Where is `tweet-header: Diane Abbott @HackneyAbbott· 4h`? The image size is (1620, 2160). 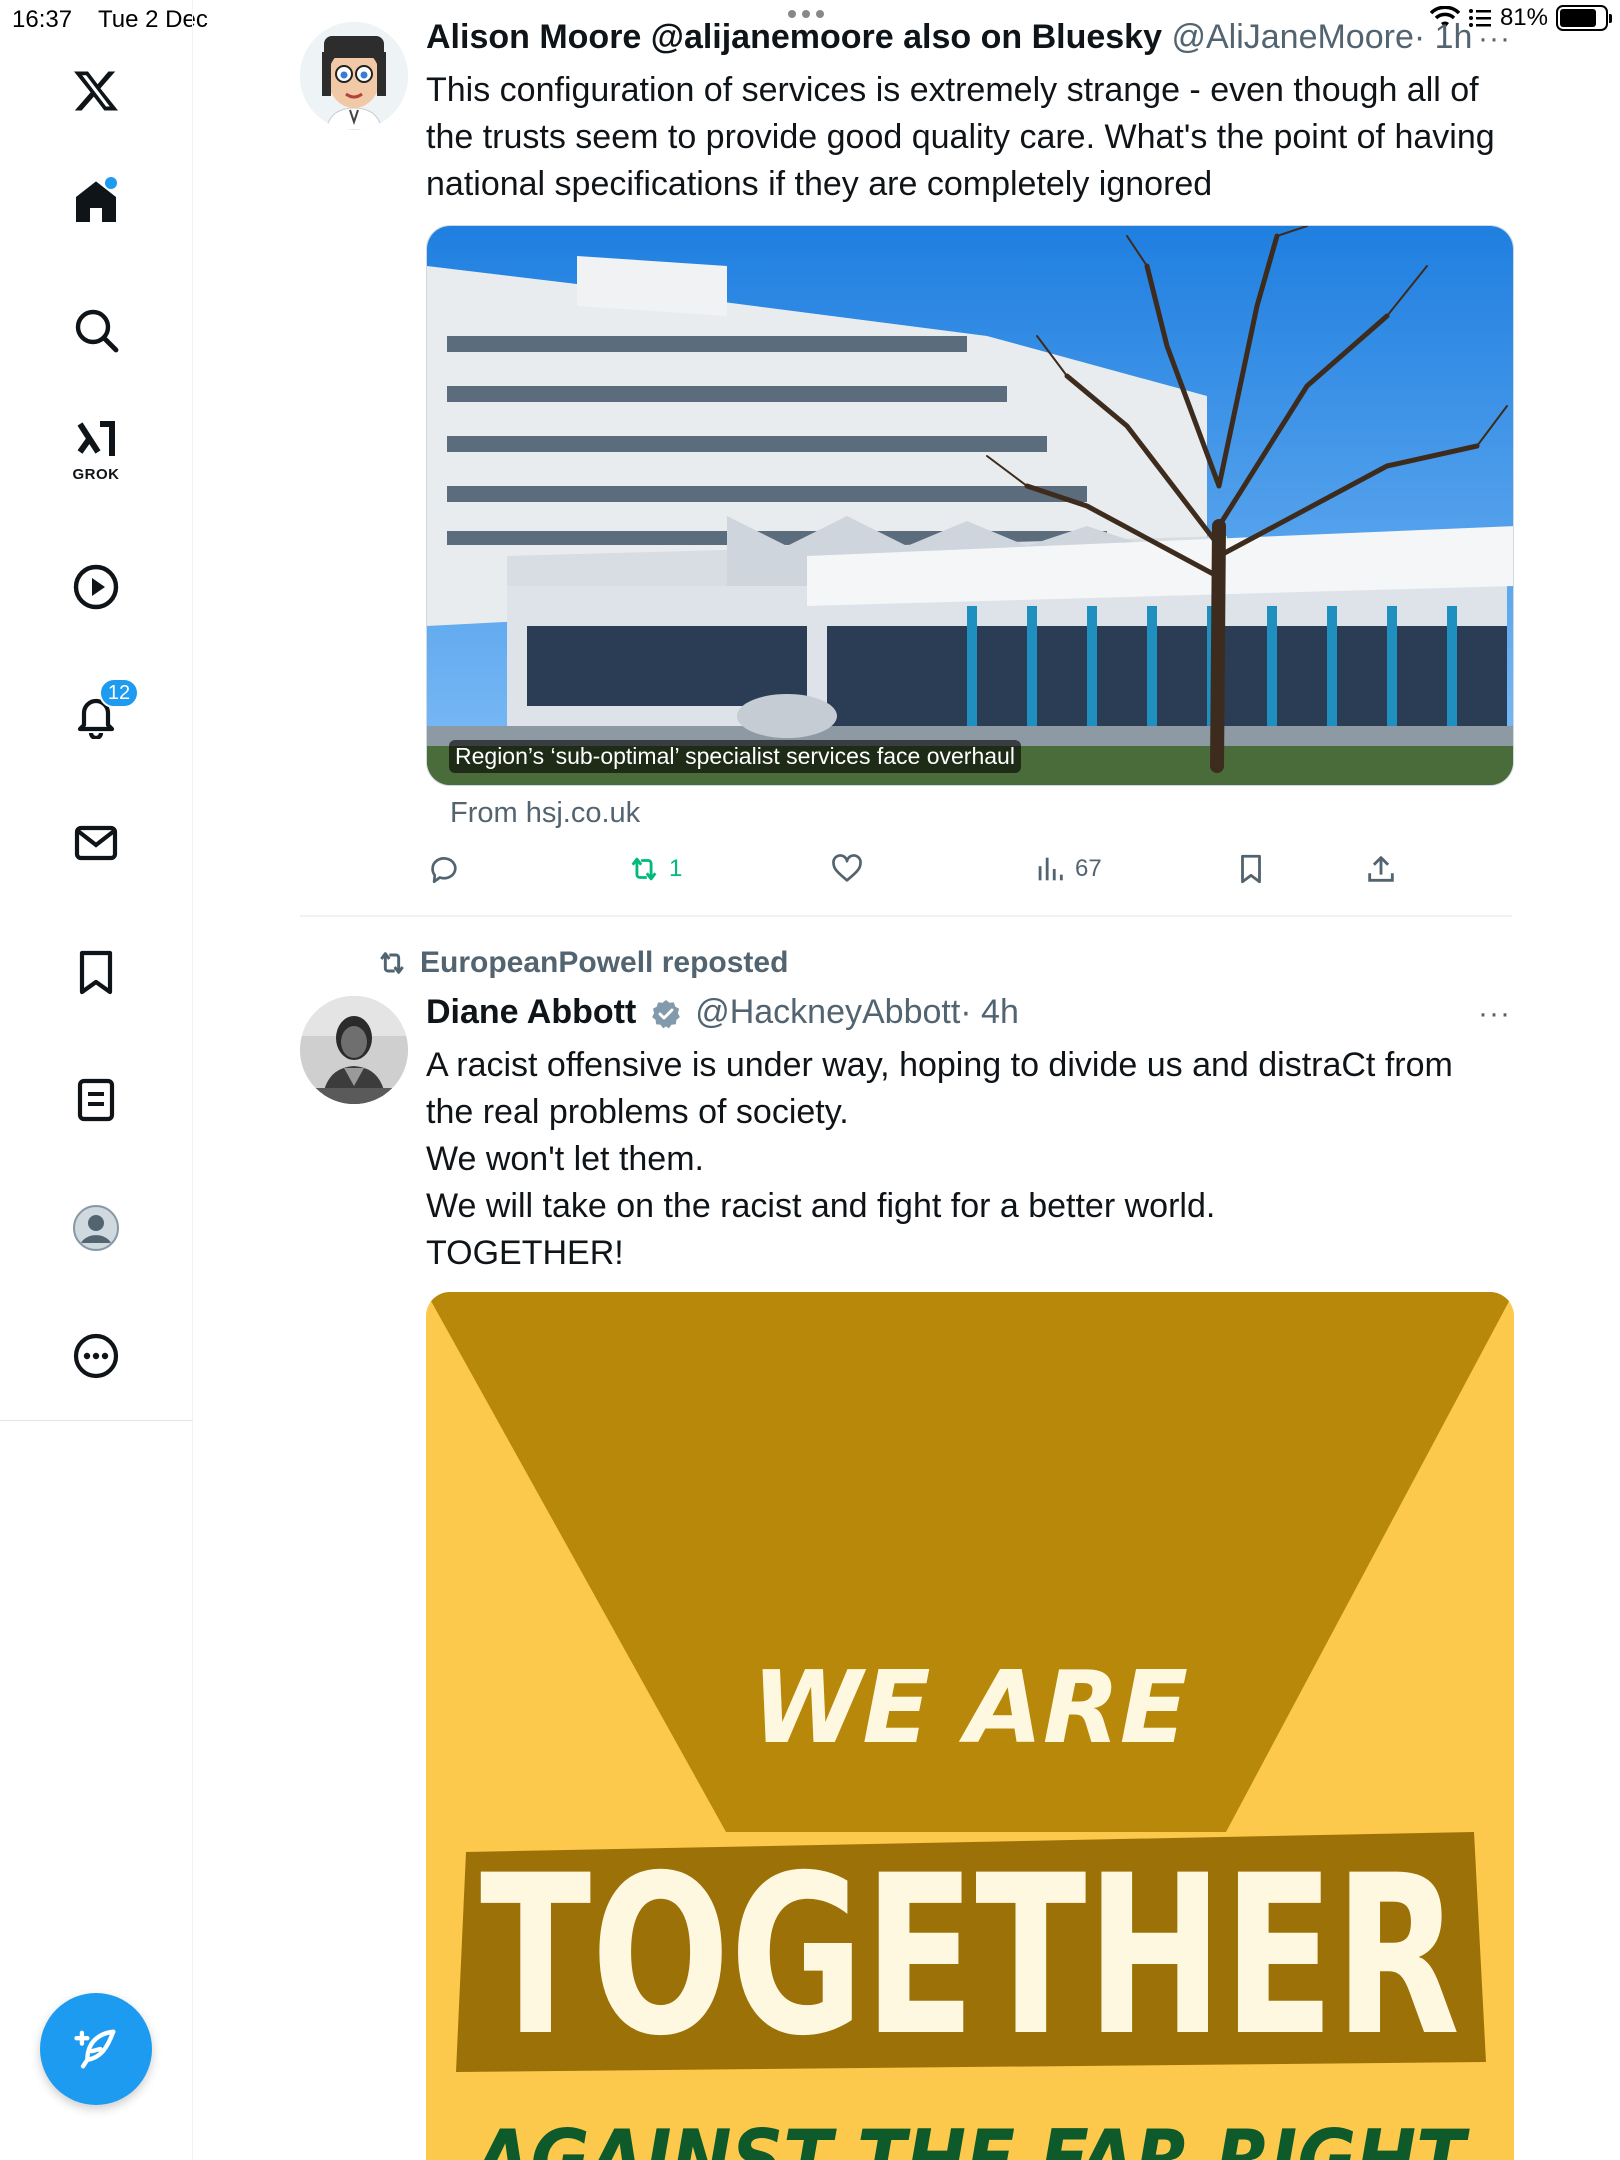 tweet-header: Diane Abbott @HackneyAbbott· 4h is located at coordinates (722, 1012).